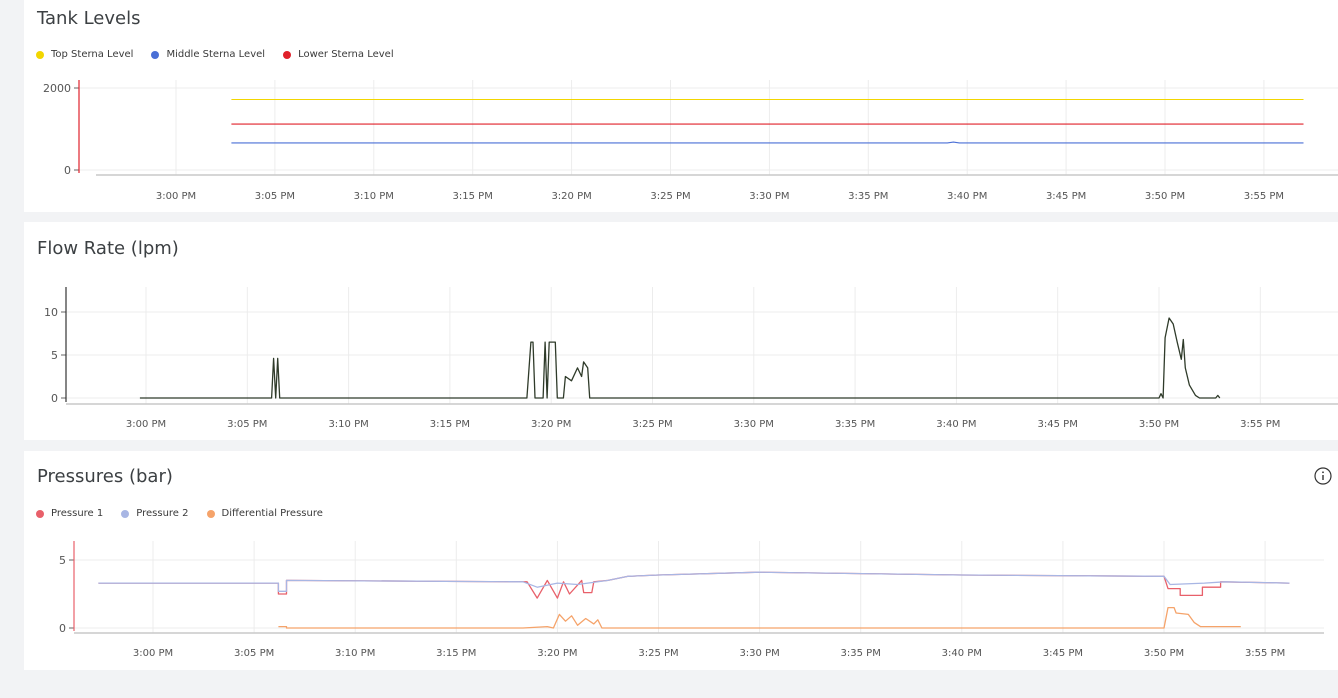 The image size is (1338, 698). I want to click on y-tick-label: 10, so click(51, 312).